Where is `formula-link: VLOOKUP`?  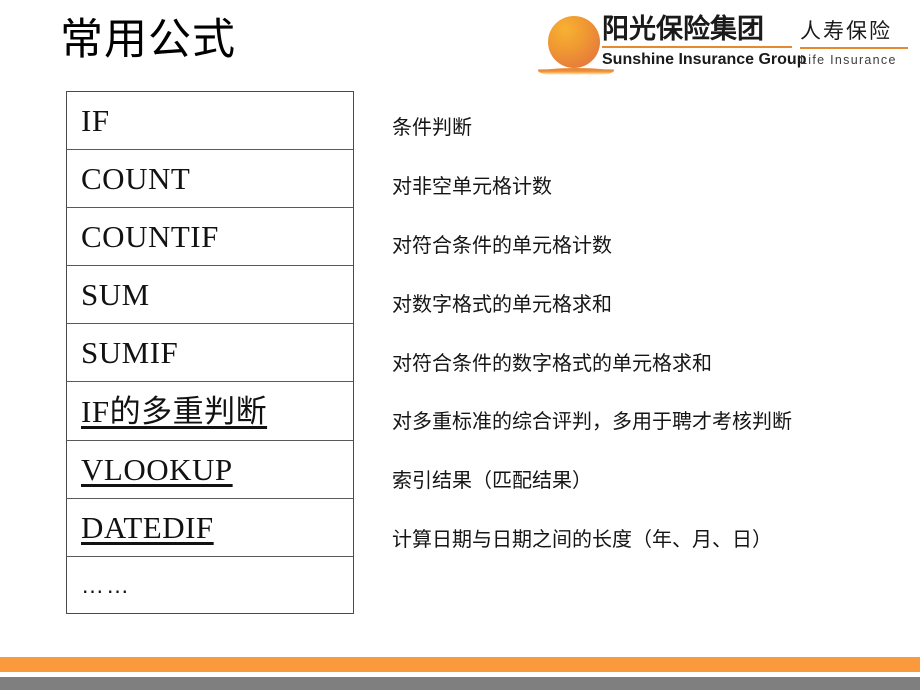 formula-link: VLOOKUP is located at coordinates (157, 469).